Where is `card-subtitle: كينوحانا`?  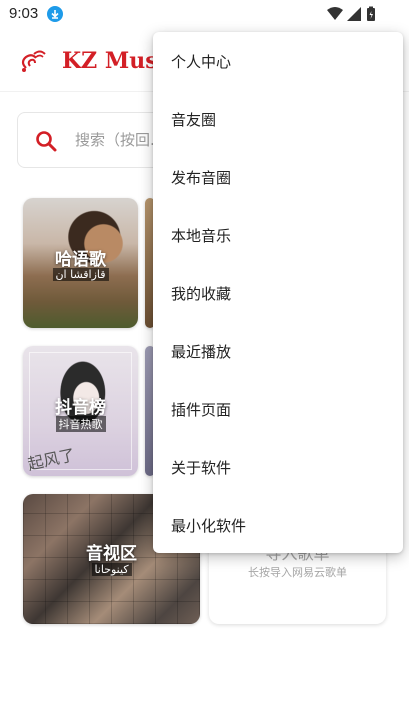
card-subtitle: كينوحانا is located at coordinates (111, 569).